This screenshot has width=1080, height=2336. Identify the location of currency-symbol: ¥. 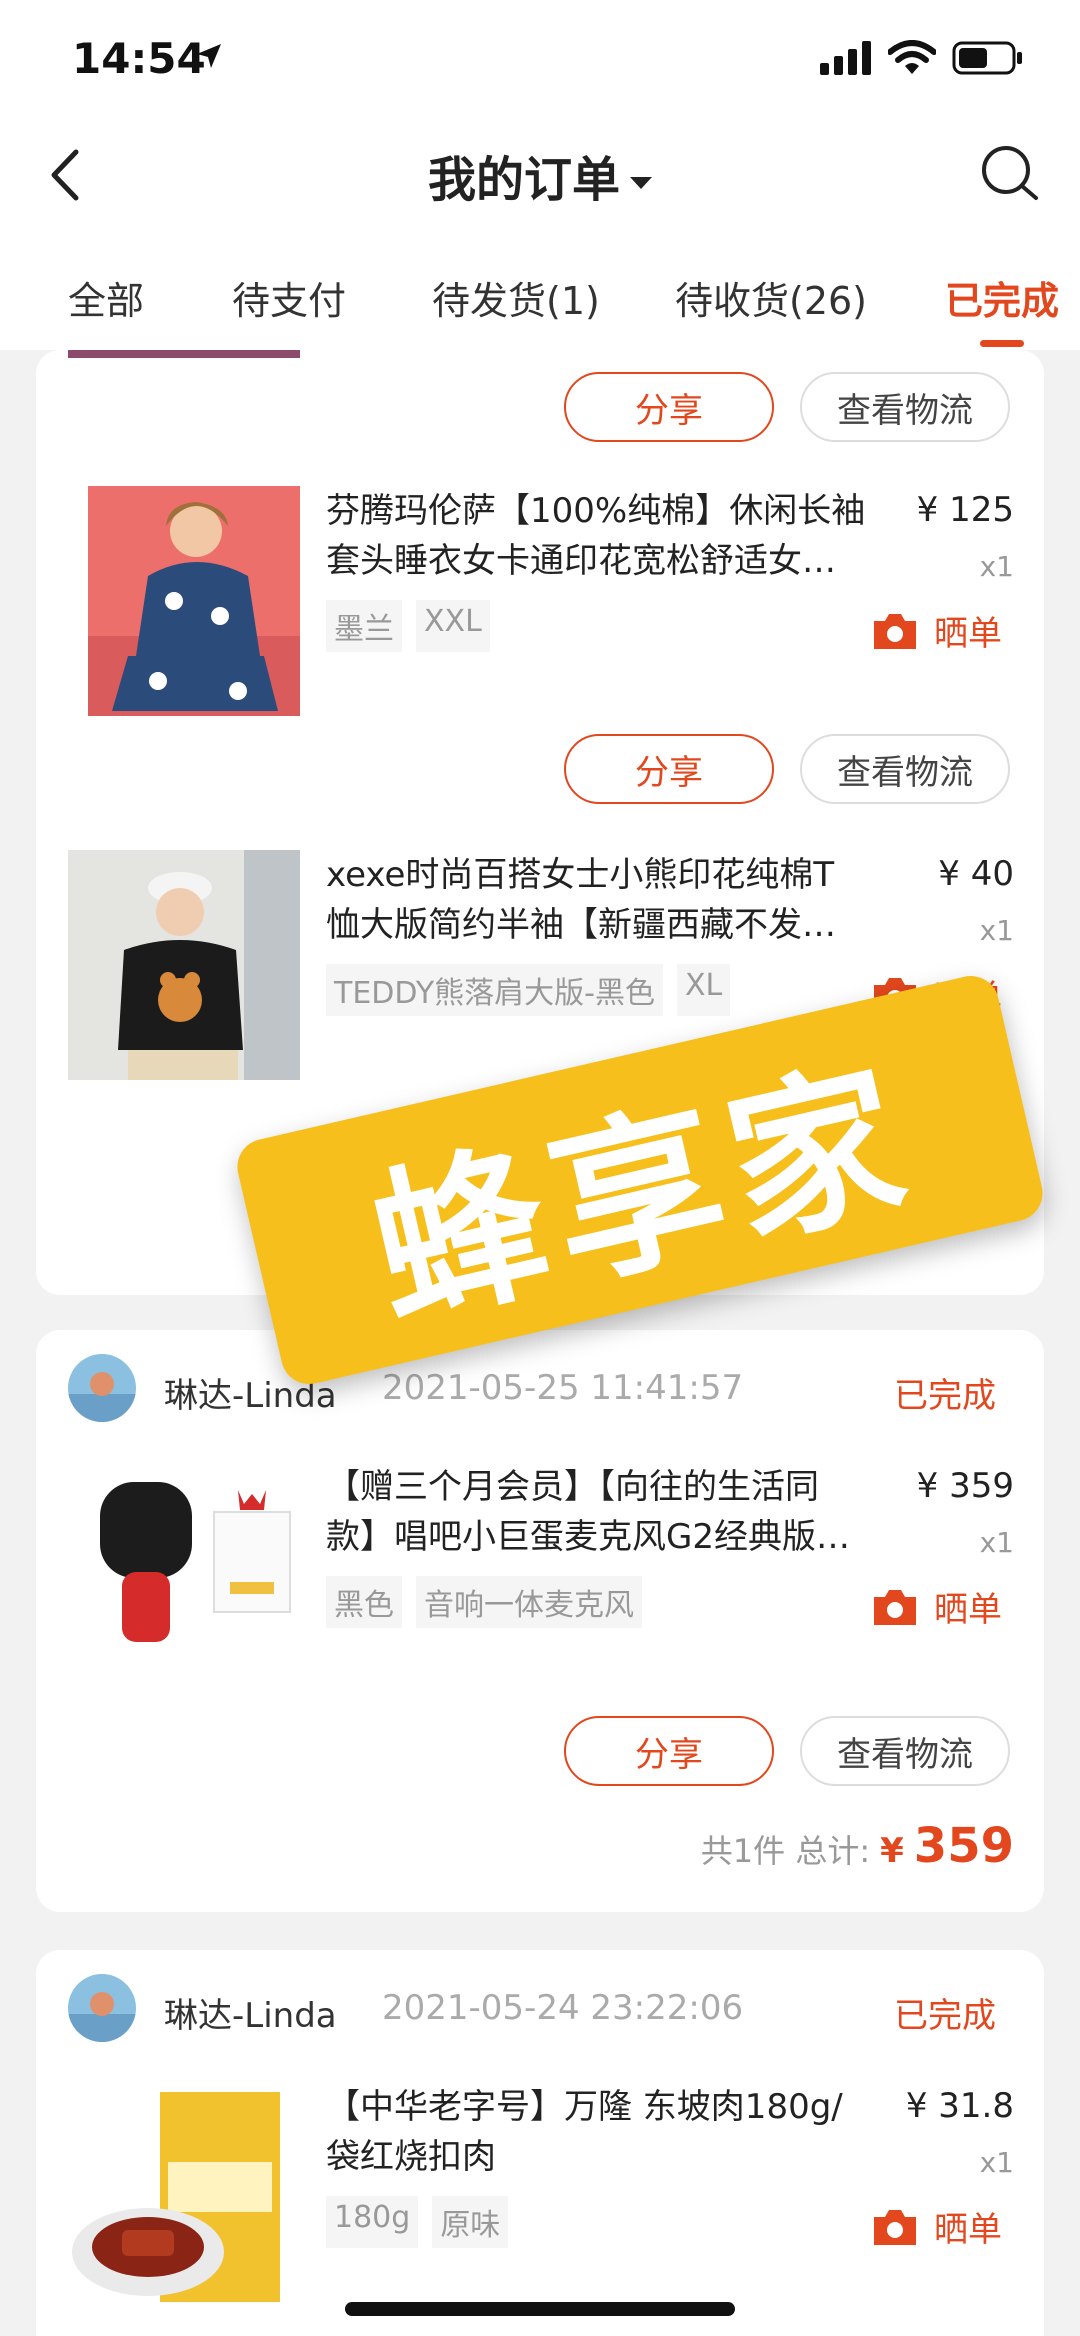
(892, 1851).